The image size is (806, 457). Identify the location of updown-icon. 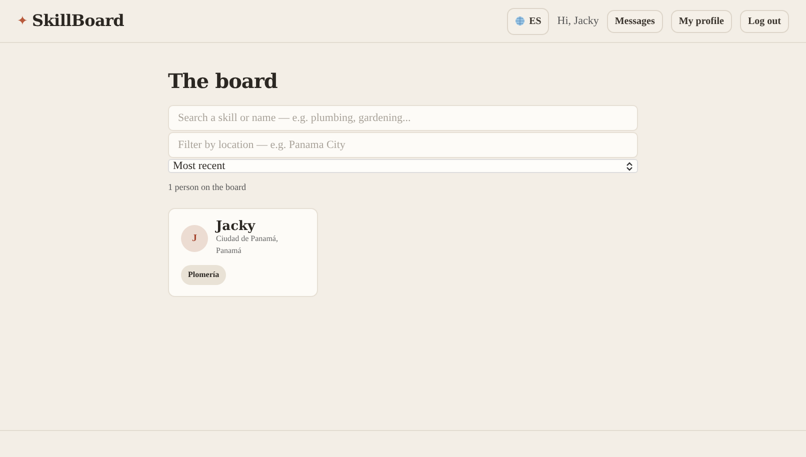
(629, 166).